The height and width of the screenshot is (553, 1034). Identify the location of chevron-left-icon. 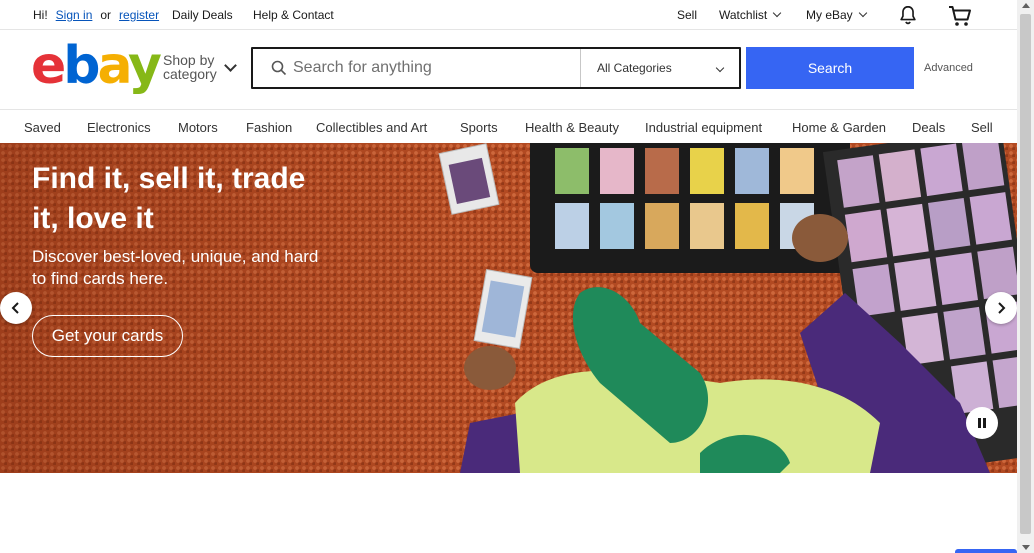
(15, 308).